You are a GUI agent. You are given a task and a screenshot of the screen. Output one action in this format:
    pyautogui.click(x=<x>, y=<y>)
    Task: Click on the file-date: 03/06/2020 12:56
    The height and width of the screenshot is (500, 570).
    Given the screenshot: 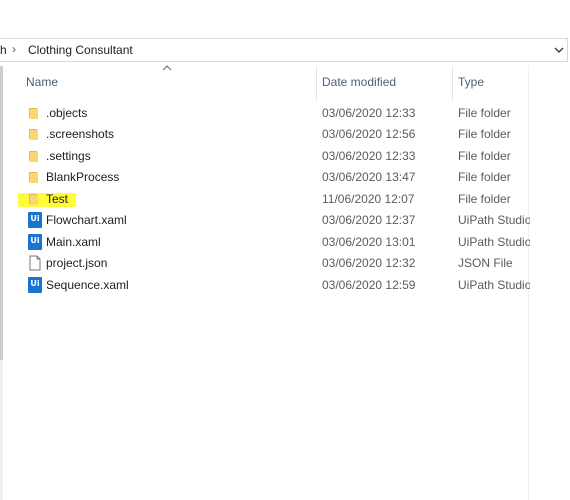 What is the action you would take?
    pyautogui.click(x=369, y=134)
    